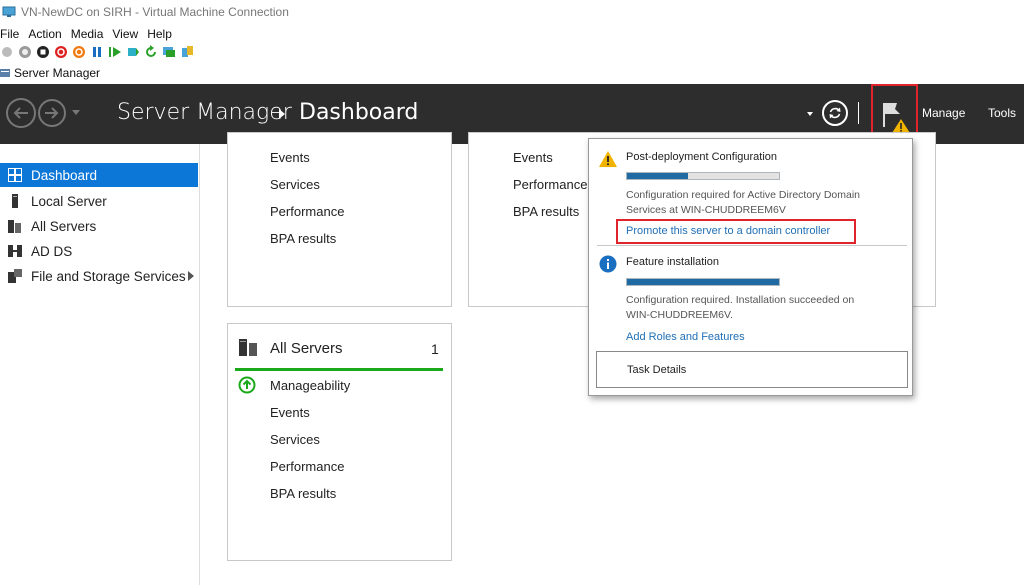 The image size is (1024, 585). Describe the element at coordinates (435, 349) in the screenshot. I see `all-servers-count: 1` at that location.